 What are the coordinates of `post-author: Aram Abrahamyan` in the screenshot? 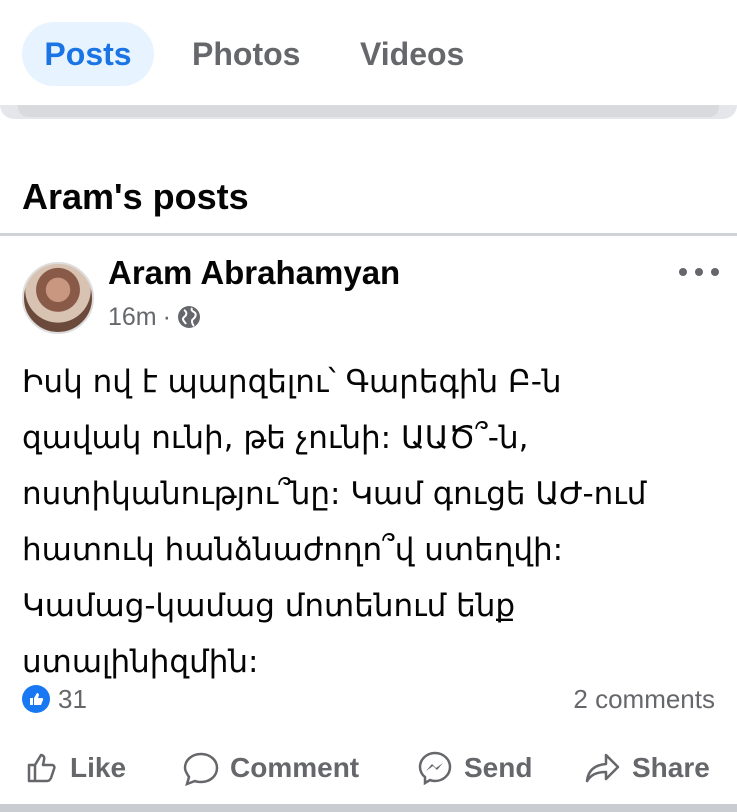 It's located at (254, 273).